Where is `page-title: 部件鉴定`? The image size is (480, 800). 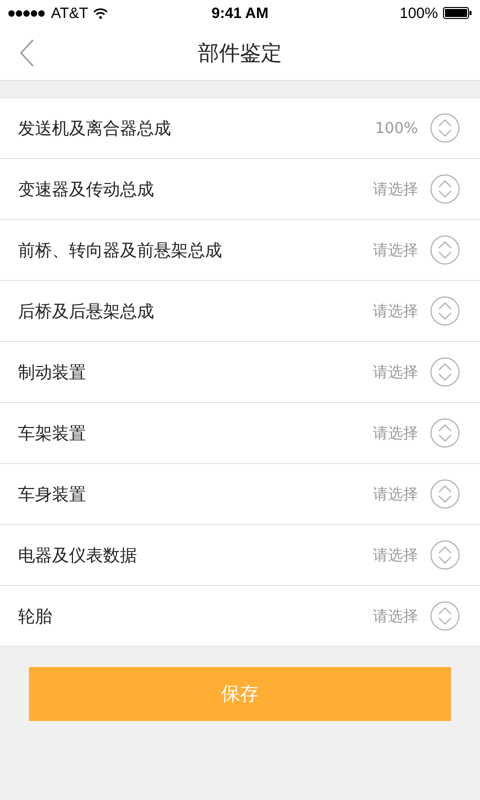
page-title: 部件鉴定 is located at coordinates (240, 53).